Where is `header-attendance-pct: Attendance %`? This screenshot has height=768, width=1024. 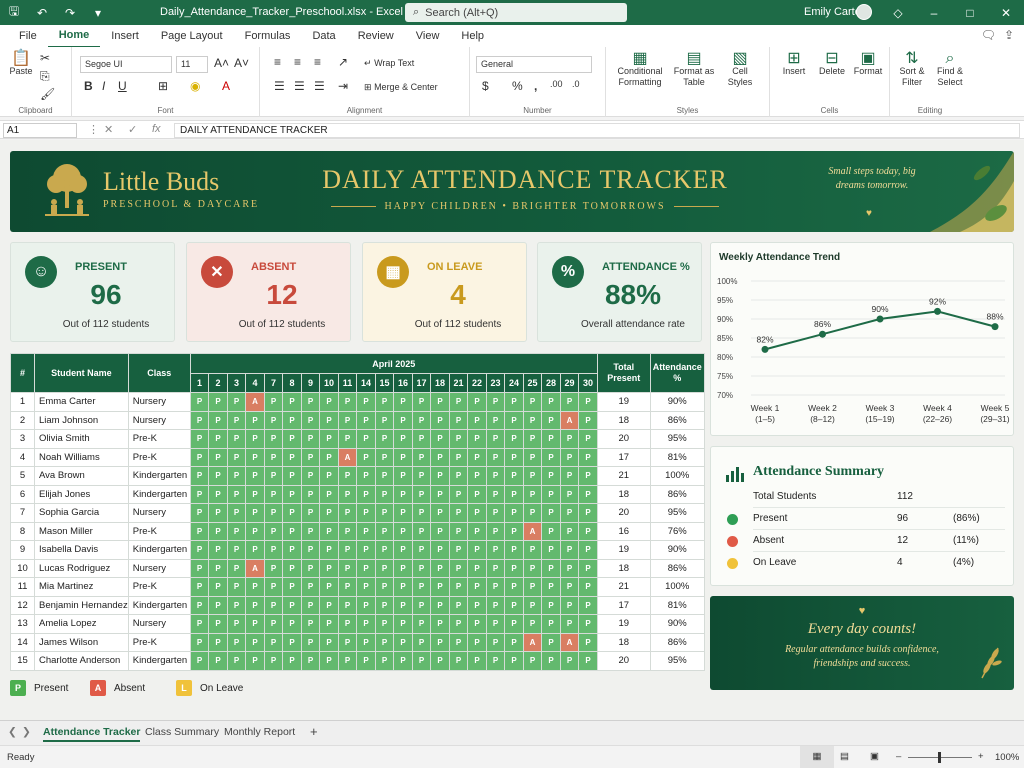 header-attendance-pct: Attendance % is located at coordinates (677, 373).